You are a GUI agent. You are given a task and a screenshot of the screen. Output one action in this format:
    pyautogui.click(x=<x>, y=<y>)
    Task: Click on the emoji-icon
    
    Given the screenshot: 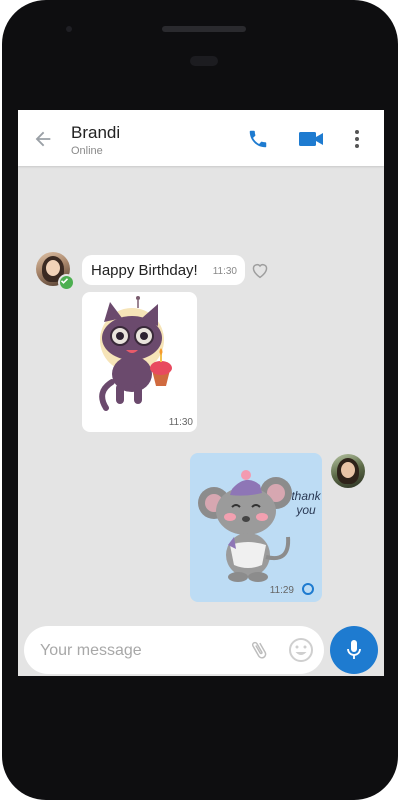 What is the action you would take?
    pyautogui.click(x=301, y=650)
    